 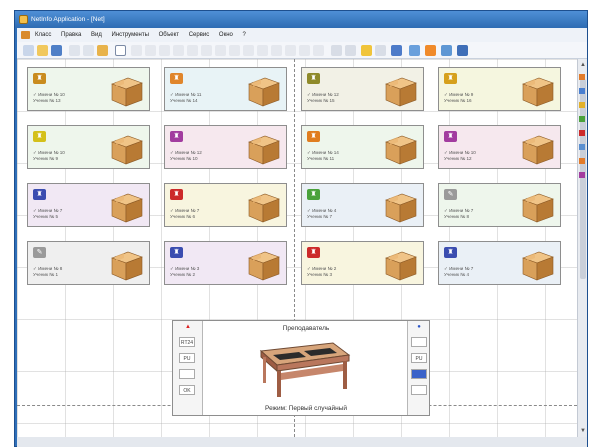 What do you see at coordinates (47, 214) in the screenshot?
I see `station-text: ✓ Имени № 7 Ученик № 5` at bounding box center [47, 214].